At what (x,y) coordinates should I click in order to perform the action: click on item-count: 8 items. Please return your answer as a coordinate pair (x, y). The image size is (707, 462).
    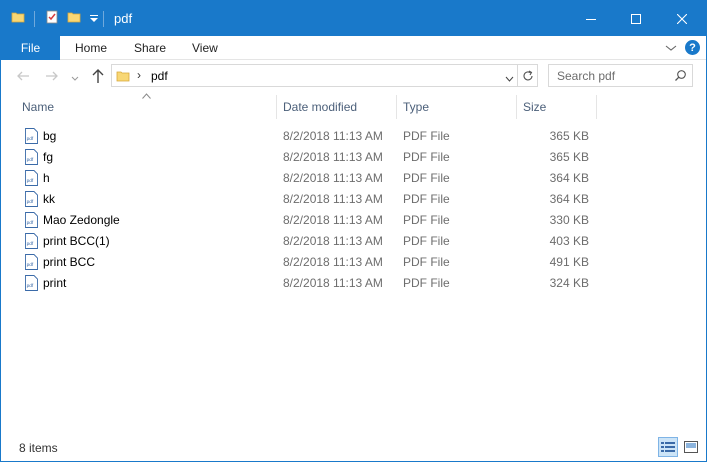
    Looking at the image, I should click on (38, 448).